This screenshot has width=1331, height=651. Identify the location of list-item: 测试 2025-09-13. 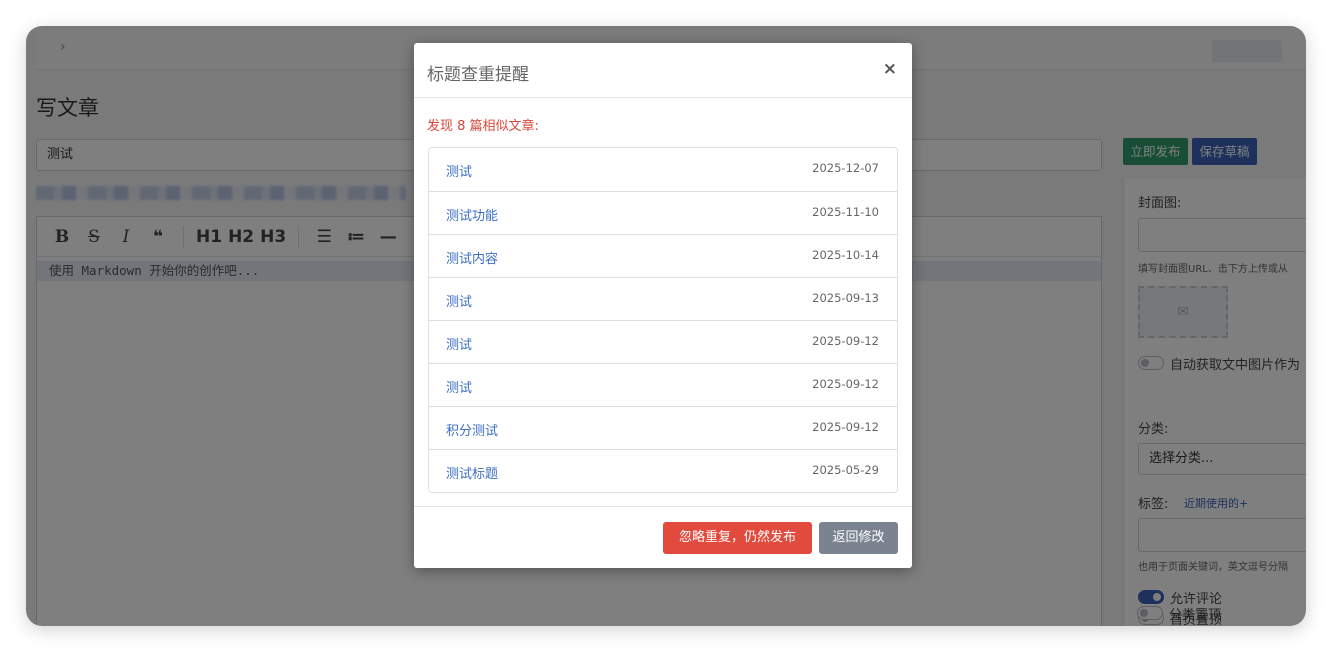
(663, 298).